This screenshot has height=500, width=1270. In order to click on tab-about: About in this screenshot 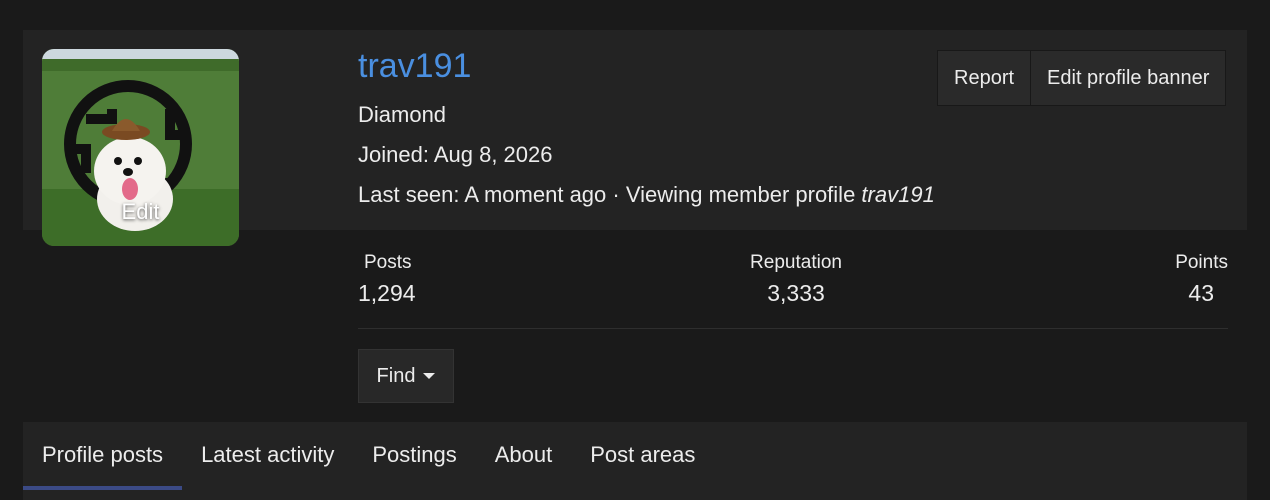, I will do `click(524, 455)`.